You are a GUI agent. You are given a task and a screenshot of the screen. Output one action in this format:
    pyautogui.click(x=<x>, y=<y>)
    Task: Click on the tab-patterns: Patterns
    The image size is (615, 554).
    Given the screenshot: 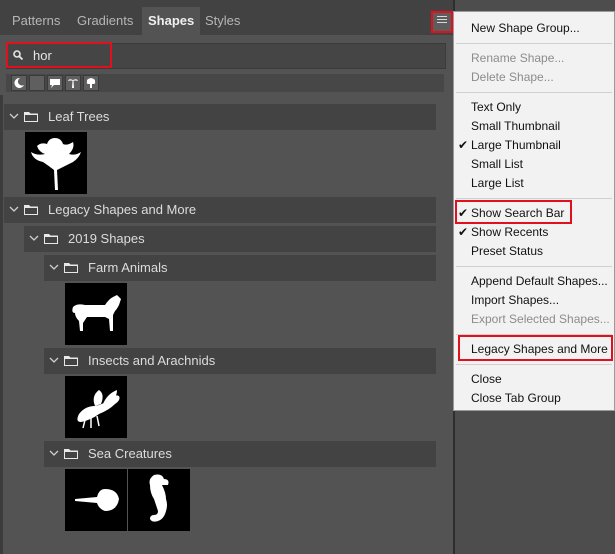 What is the action you would take?
    pyautogui.click(x=36, y=21)
    